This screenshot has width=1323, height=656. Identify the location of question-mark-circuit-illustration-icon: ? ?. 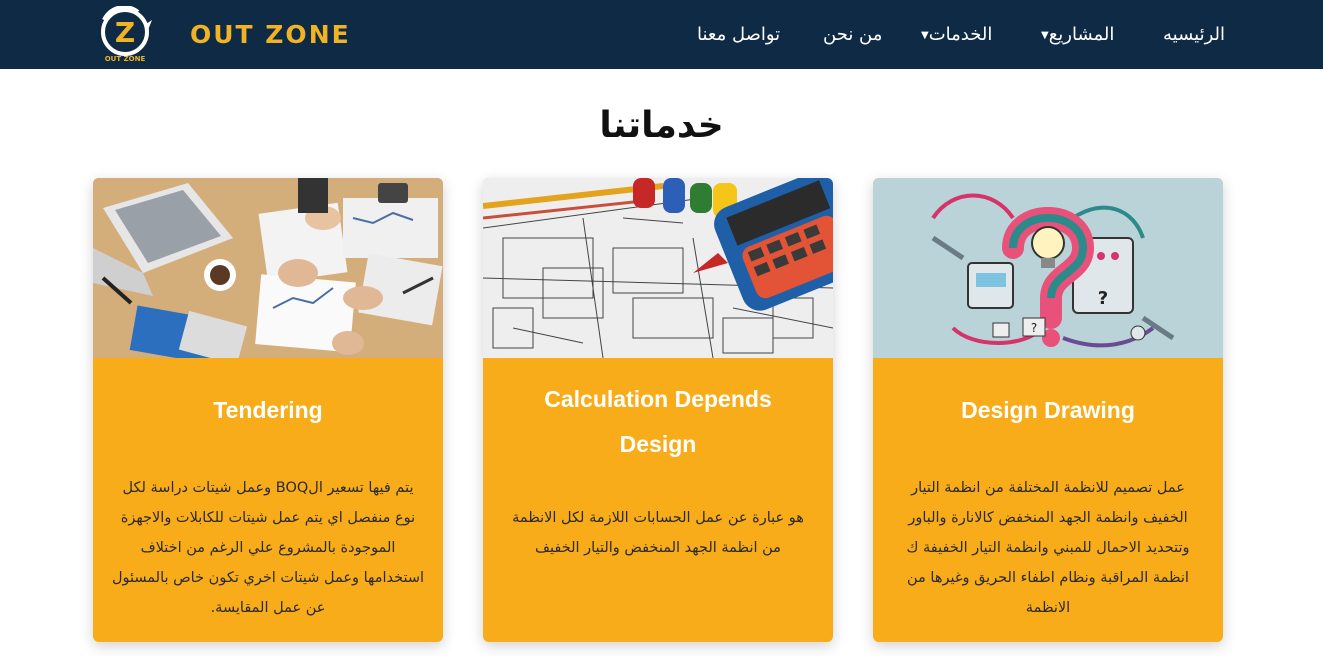
(1048, 268).